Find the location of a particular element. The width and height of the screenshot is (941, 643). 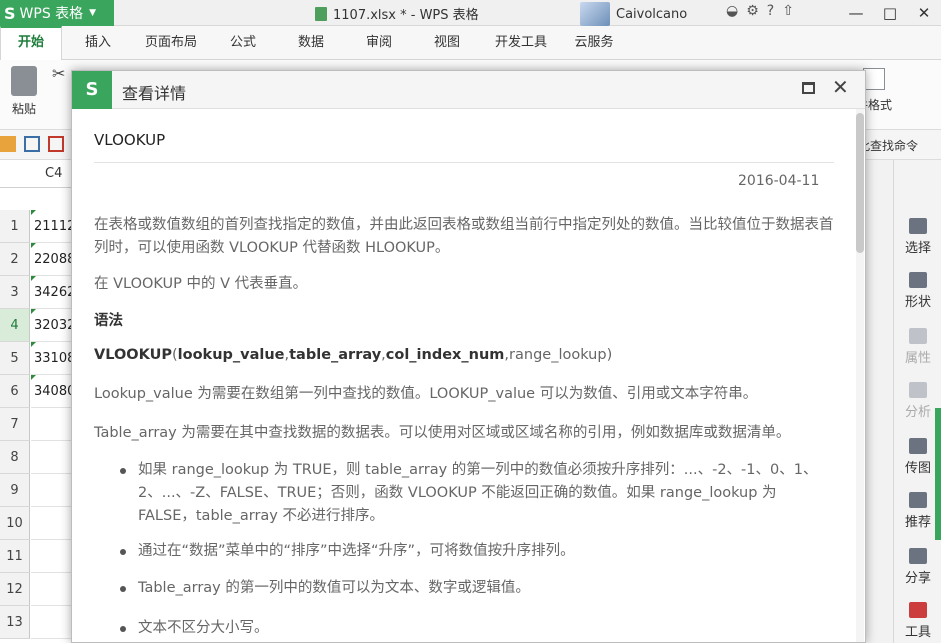

syntax-heading: 语法 is located at coordinates (108, 321).